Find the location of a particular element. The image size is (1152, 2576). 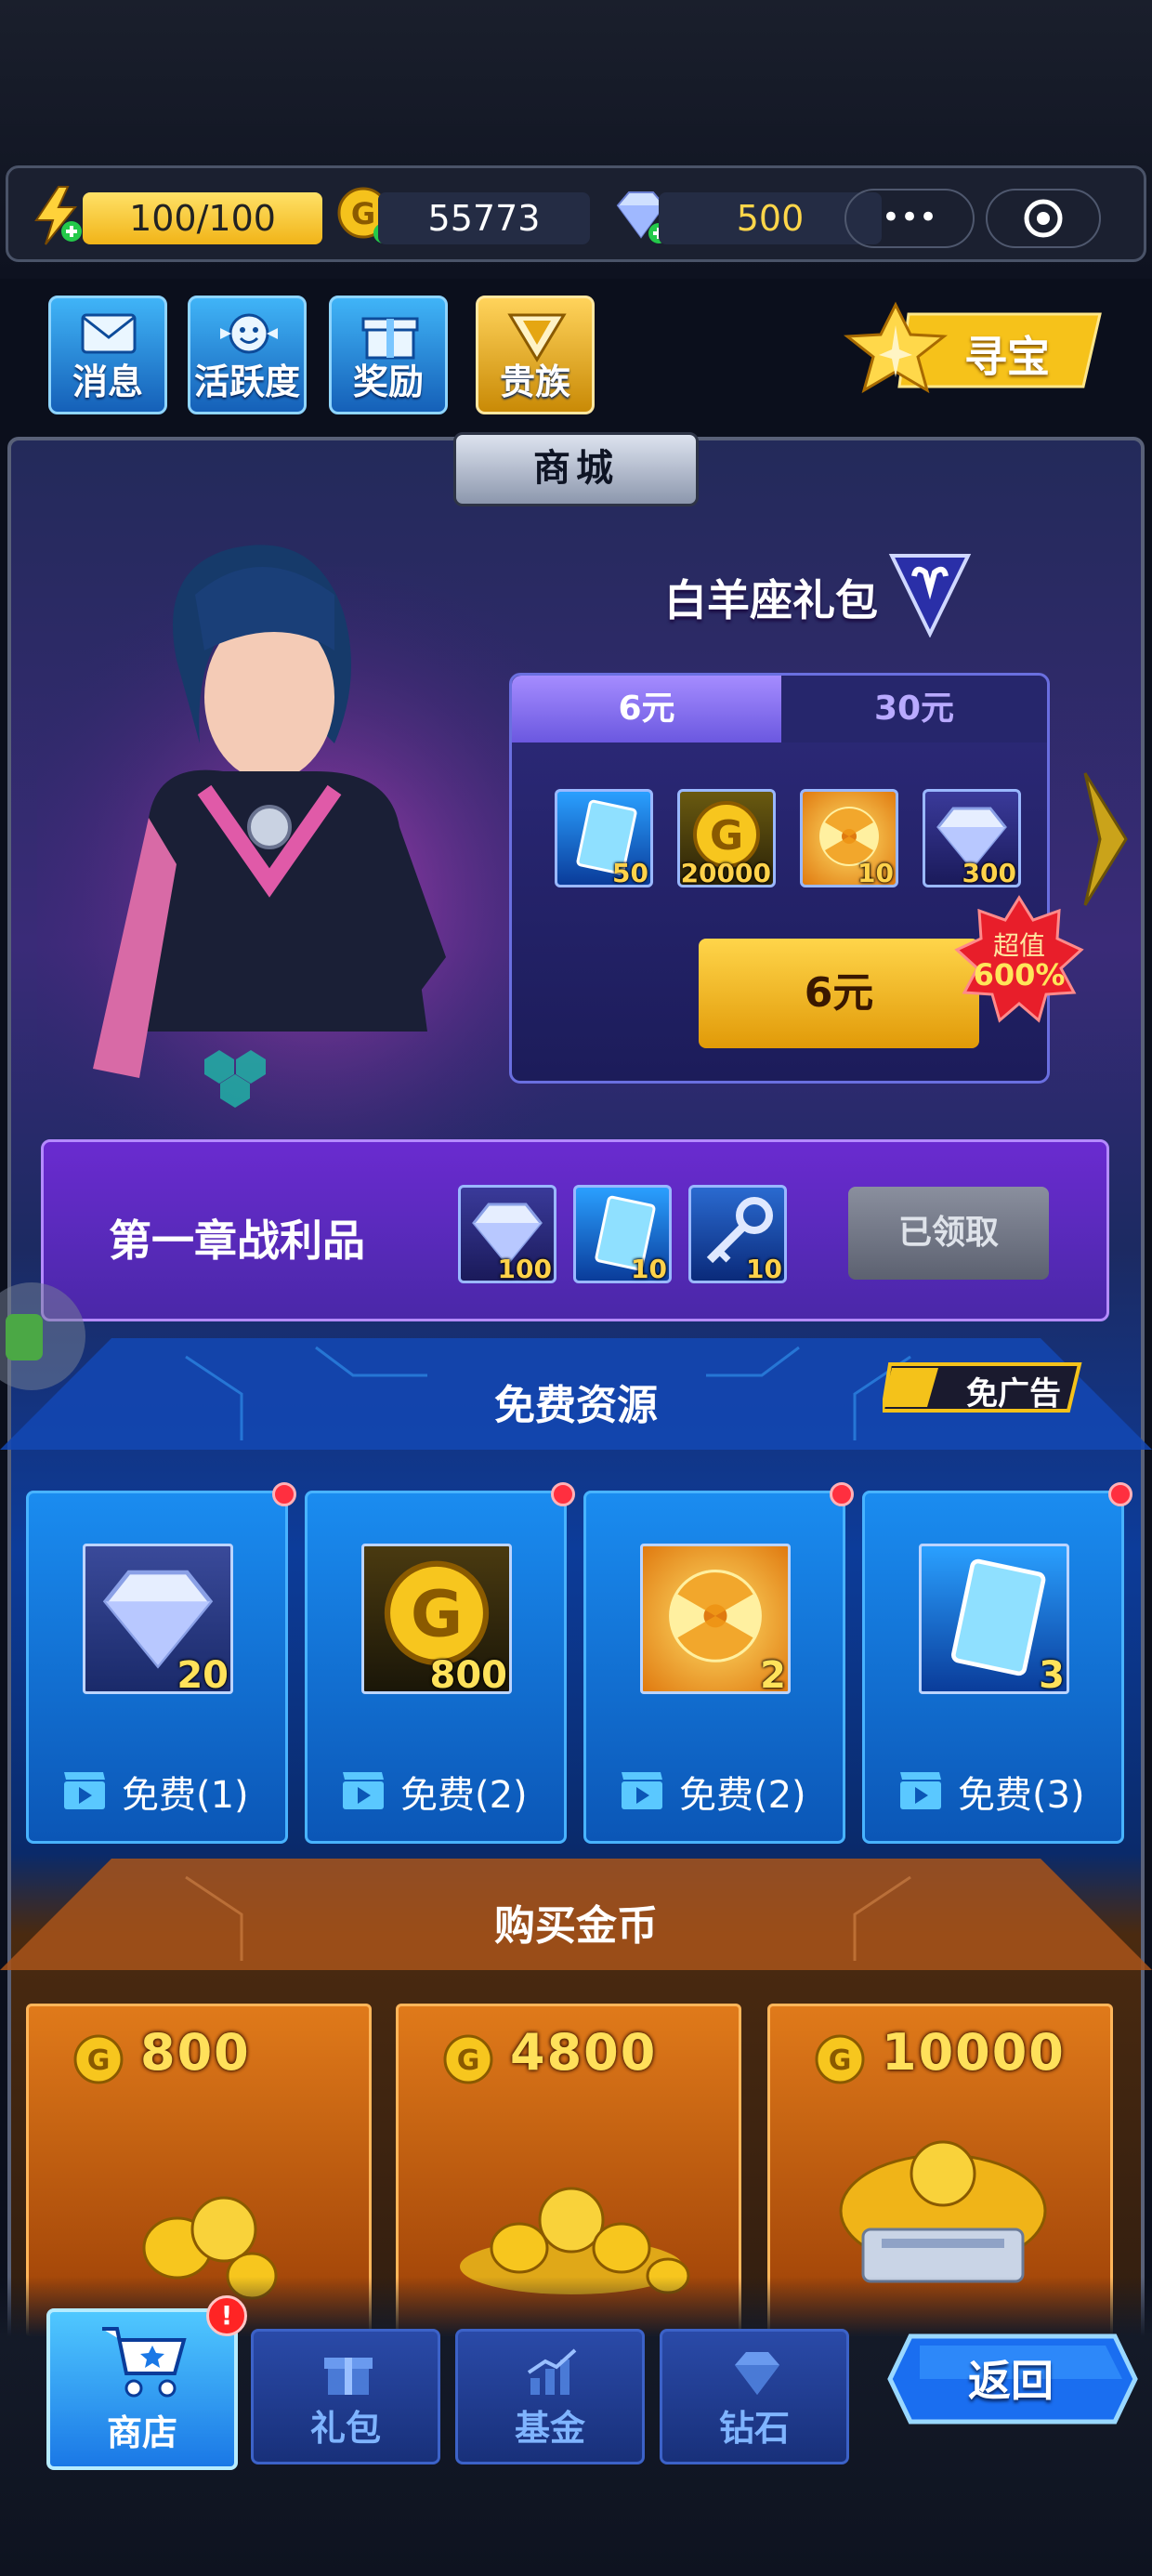

gold-pack-amount: 4800 is located at coordinates (584, 2052).